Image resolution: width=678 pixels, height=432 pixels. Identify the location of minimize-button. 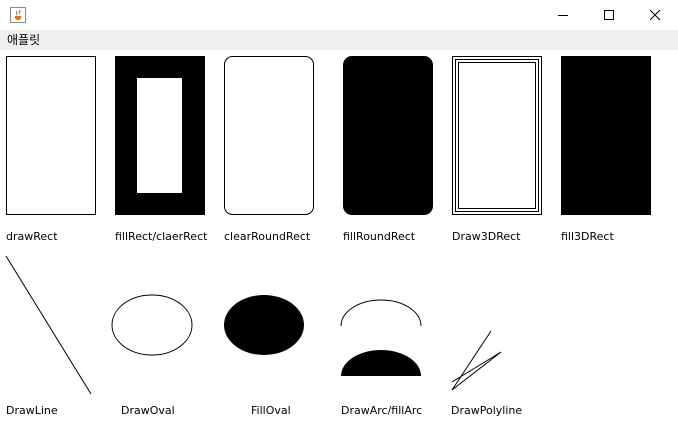
(563, 15).